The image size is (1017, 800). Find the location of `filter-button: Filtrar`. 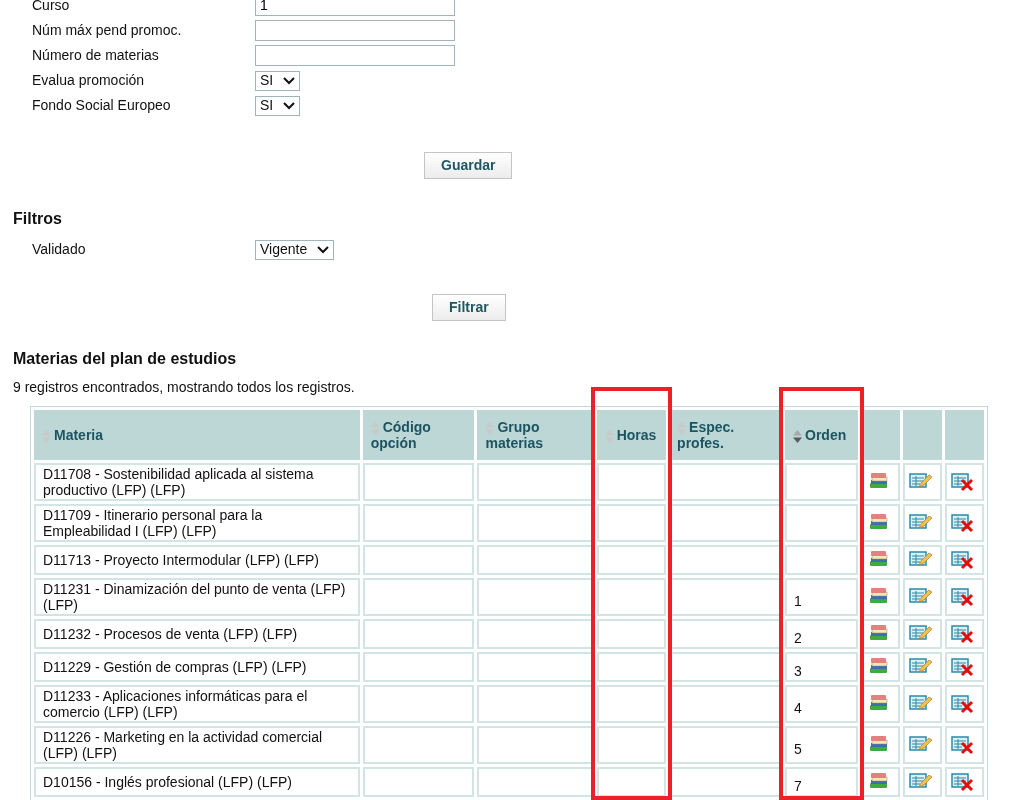

filter-button: Filtrar is located at coordinates (469, 307).